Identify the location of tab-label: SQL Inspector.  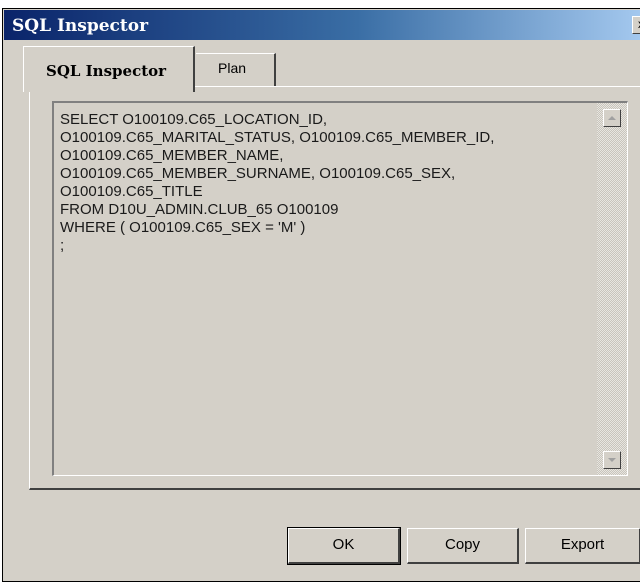
(106, 71).